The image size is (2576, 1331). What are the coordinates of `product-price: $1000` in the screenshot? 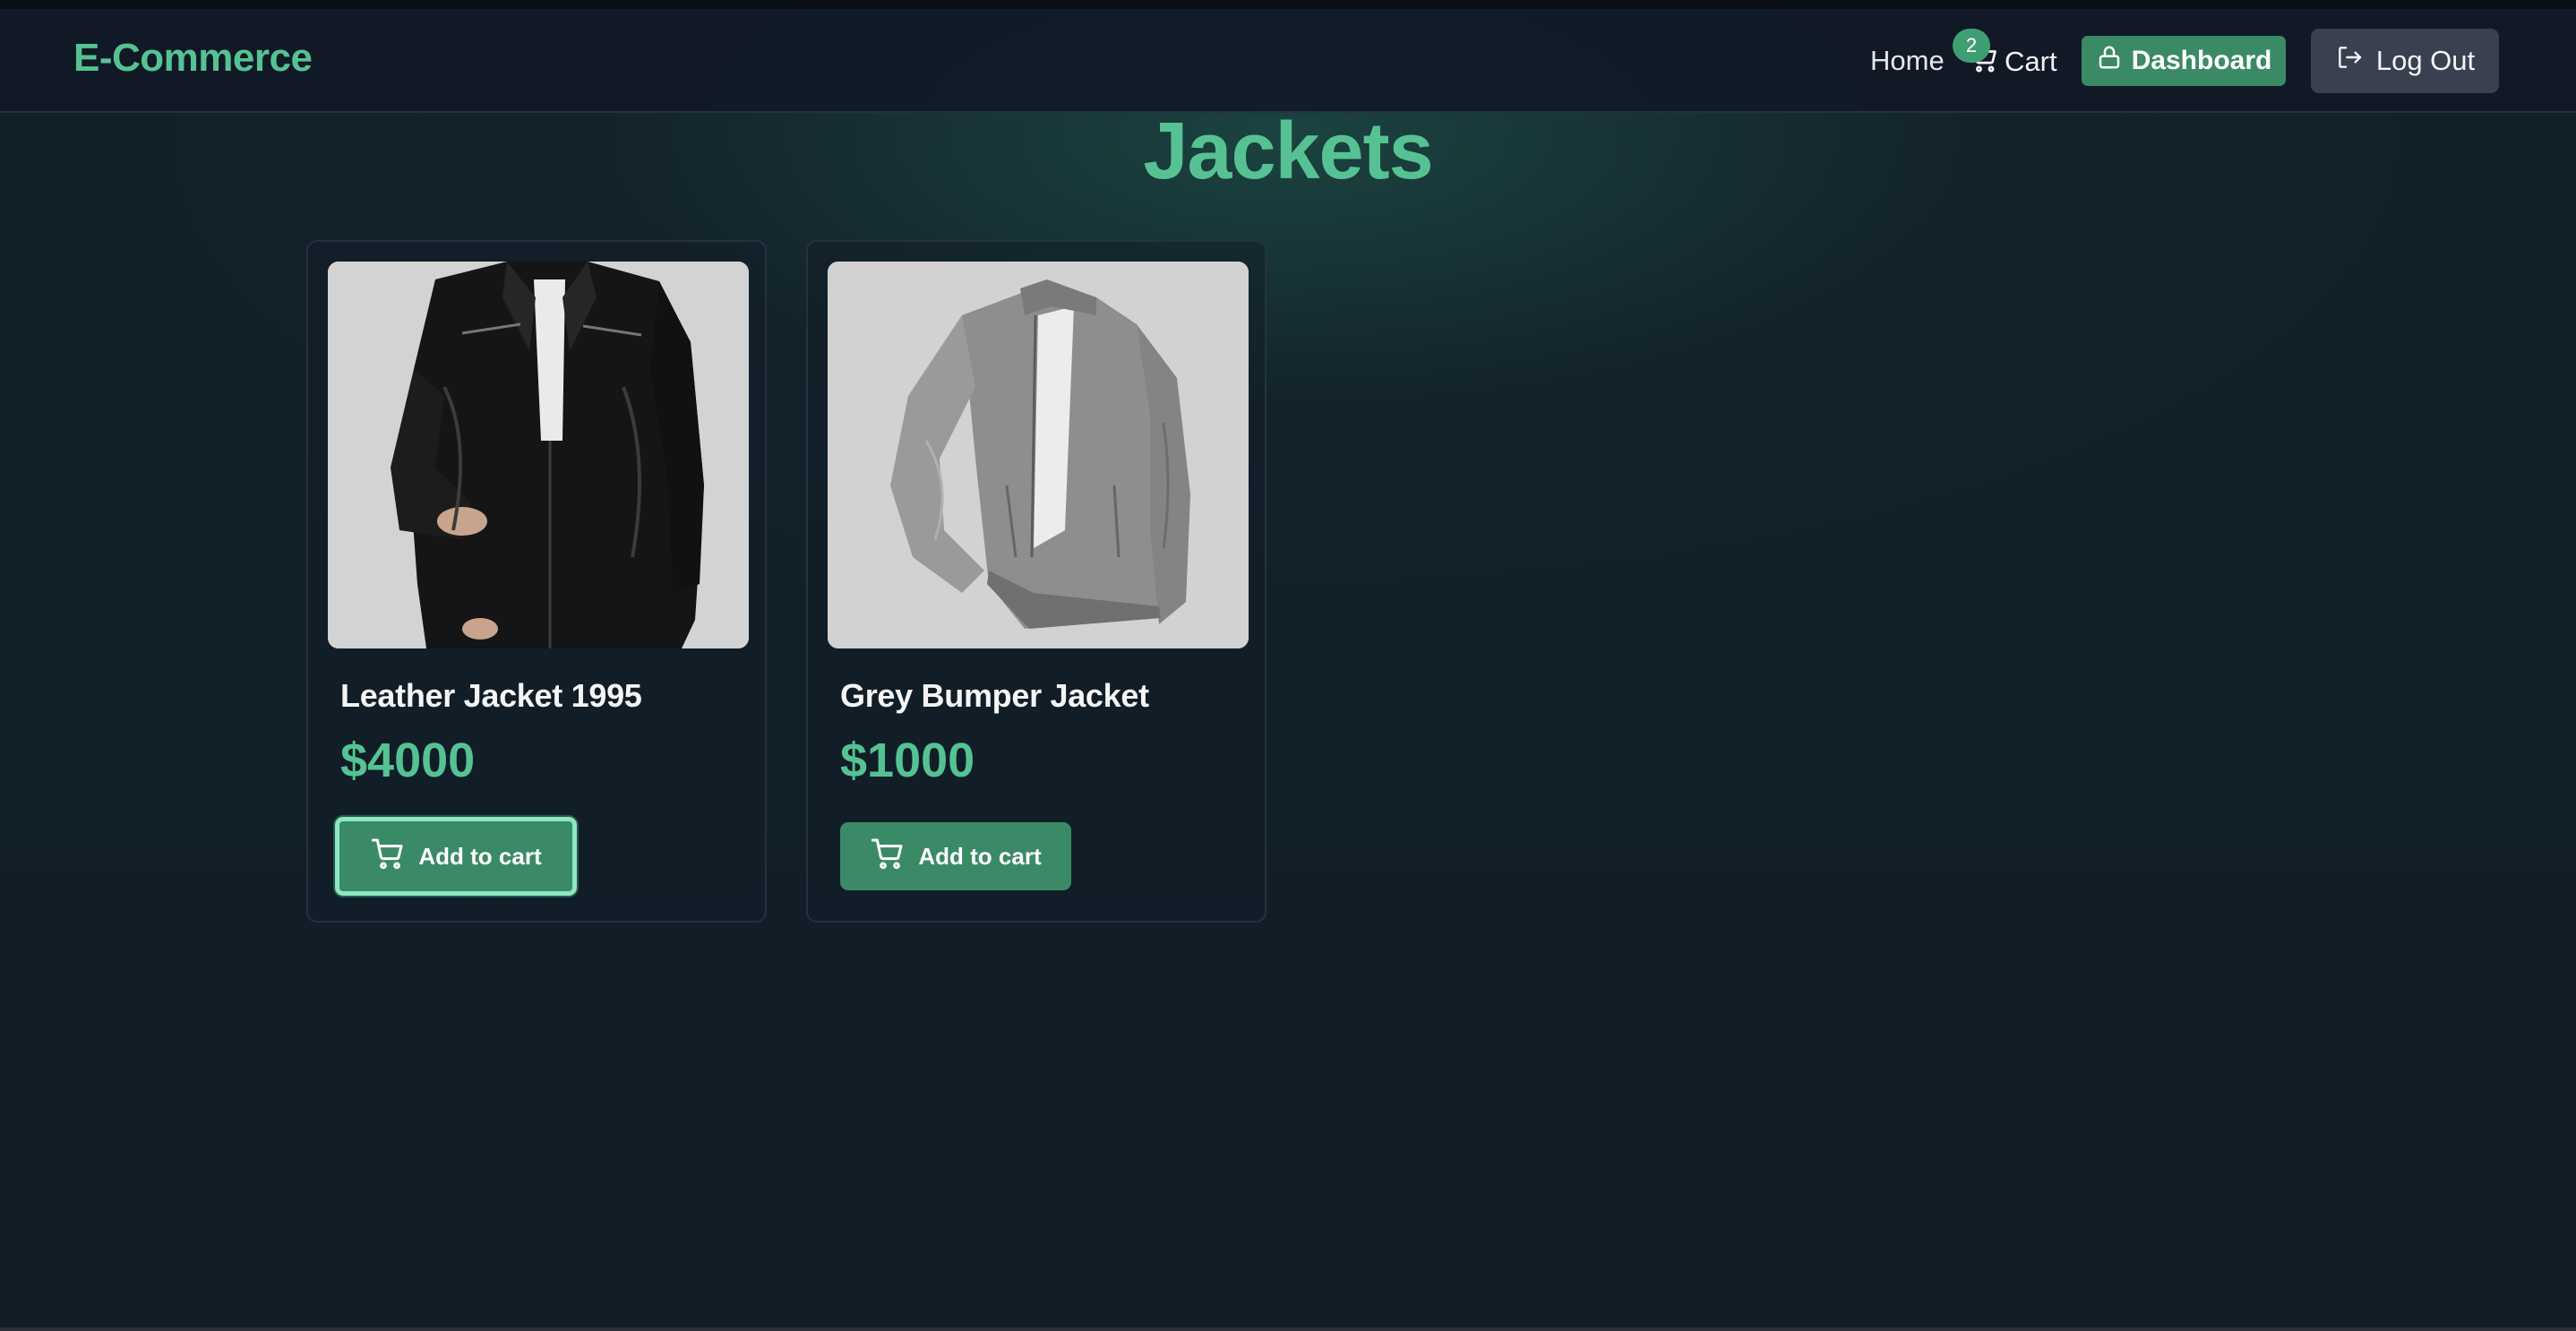 It's located at (907, 760).